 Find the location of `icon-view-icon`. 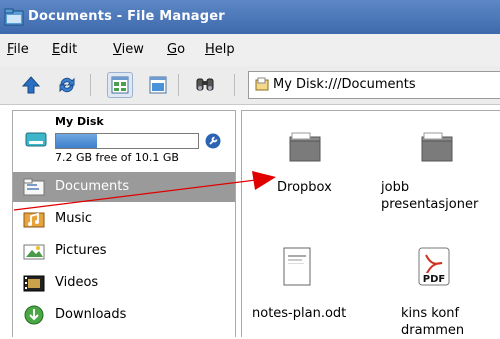

icon-view-icon is located at coordinates (120, 85).